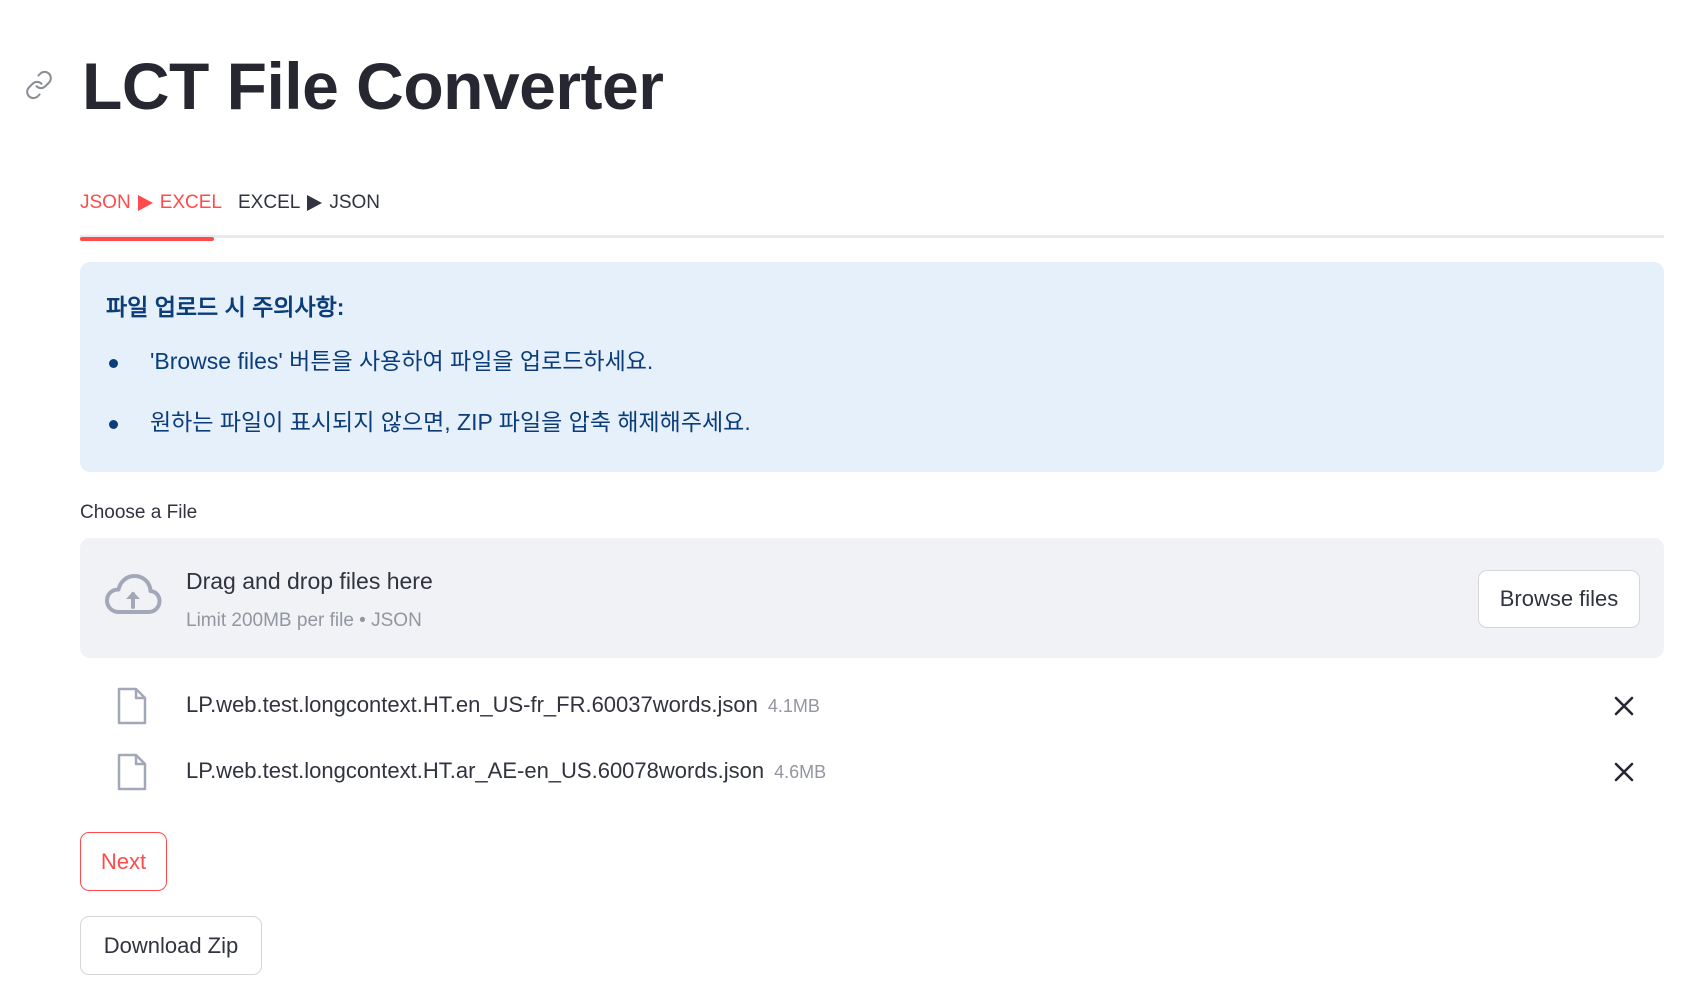 This screenshot has height=993, width=1706. I want to click on info-item: 'Browse files' 버튼을 사용하여 파일을 업로드하세요., so click(428, 376).